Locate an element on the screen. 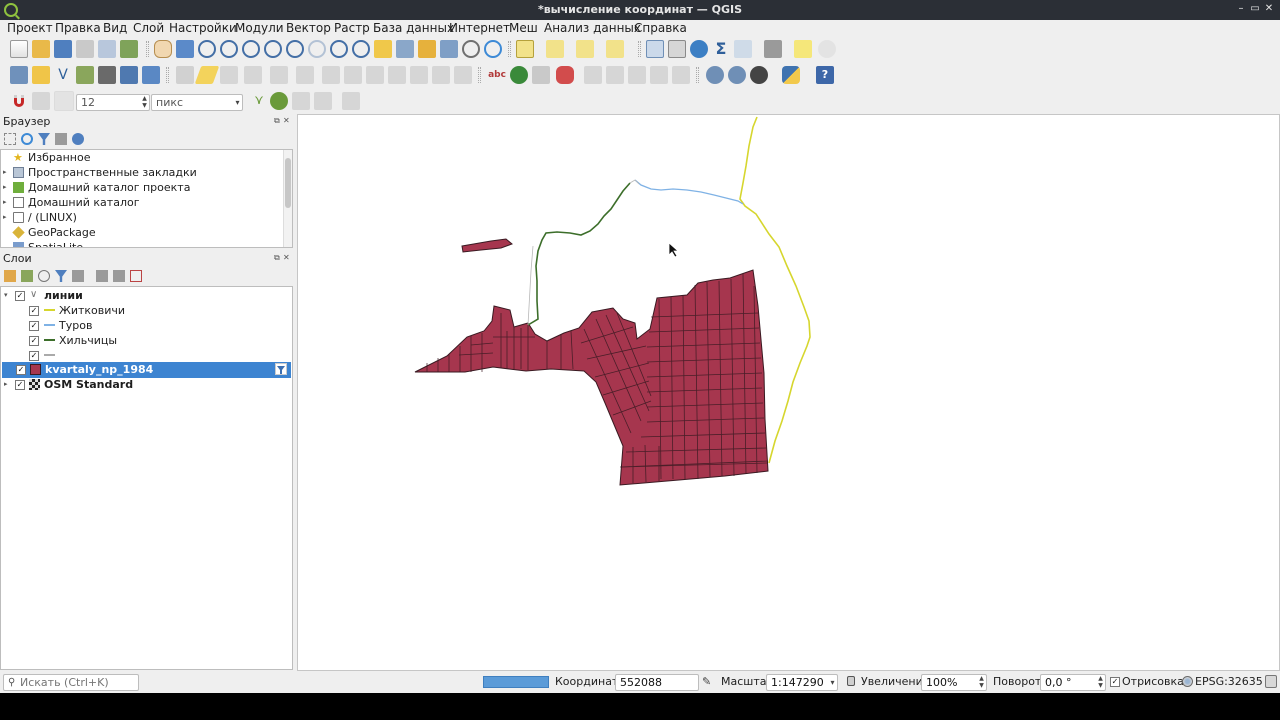  menu-project: Проект is located at coordinates (30, 28).